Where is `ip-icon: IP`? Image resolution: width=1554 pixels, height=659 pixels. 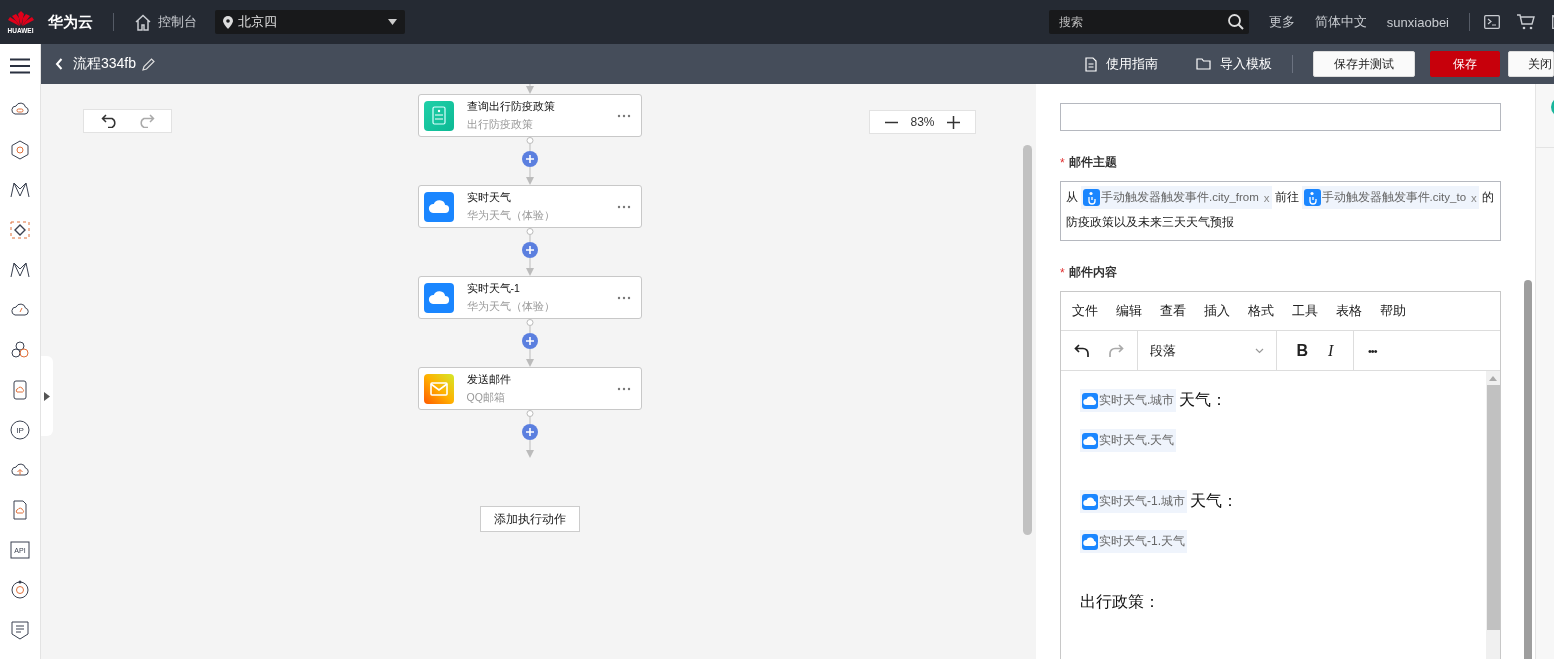 ip-icon: IP is located at coordinates (20, 430).